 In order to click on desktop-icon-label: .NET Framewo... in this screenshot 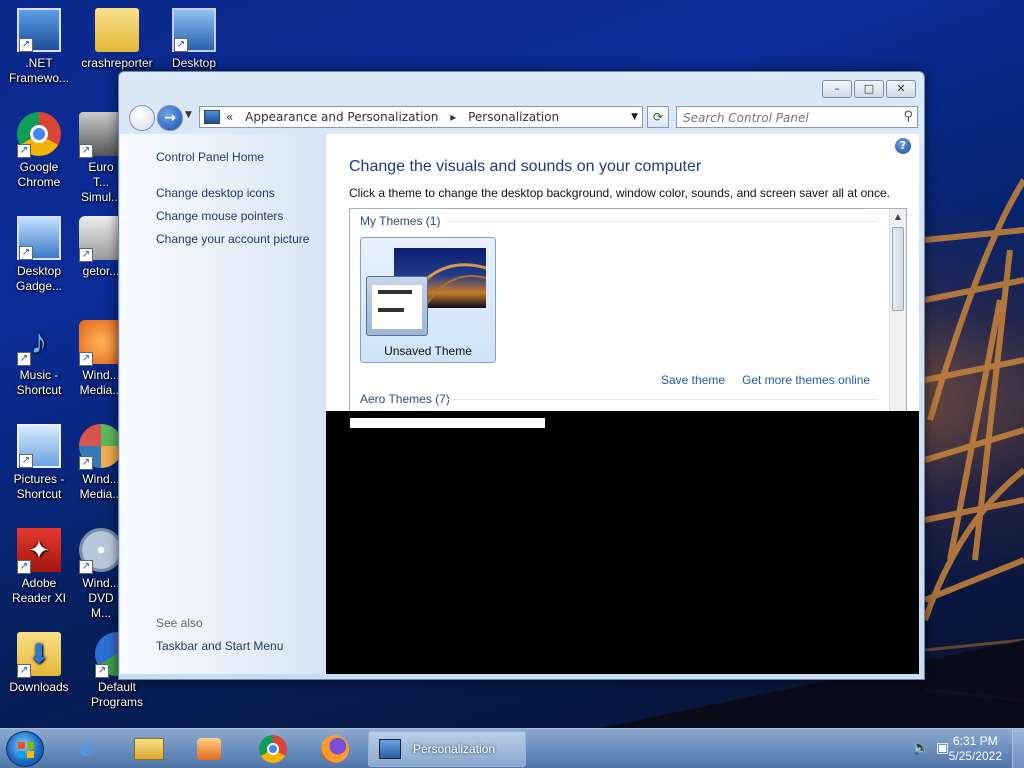, I will do `click(38, 70)`.